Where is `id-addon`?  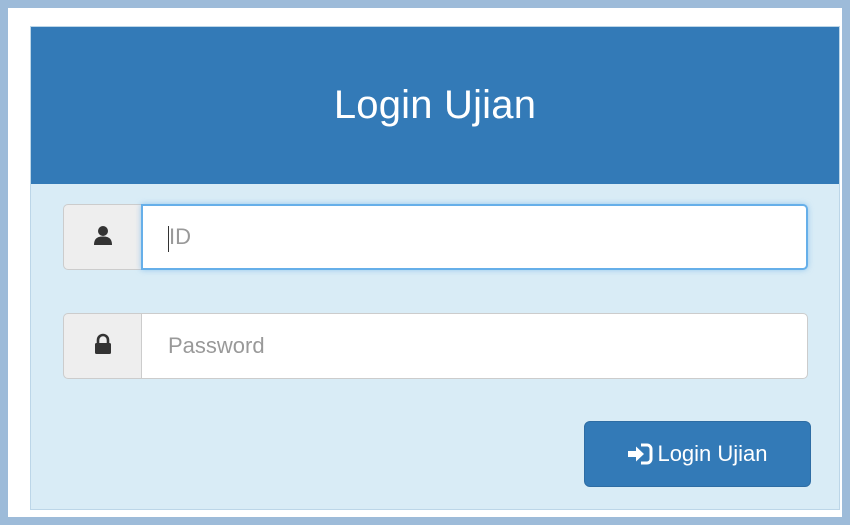
id-addon is located at coordinates (102, 237).